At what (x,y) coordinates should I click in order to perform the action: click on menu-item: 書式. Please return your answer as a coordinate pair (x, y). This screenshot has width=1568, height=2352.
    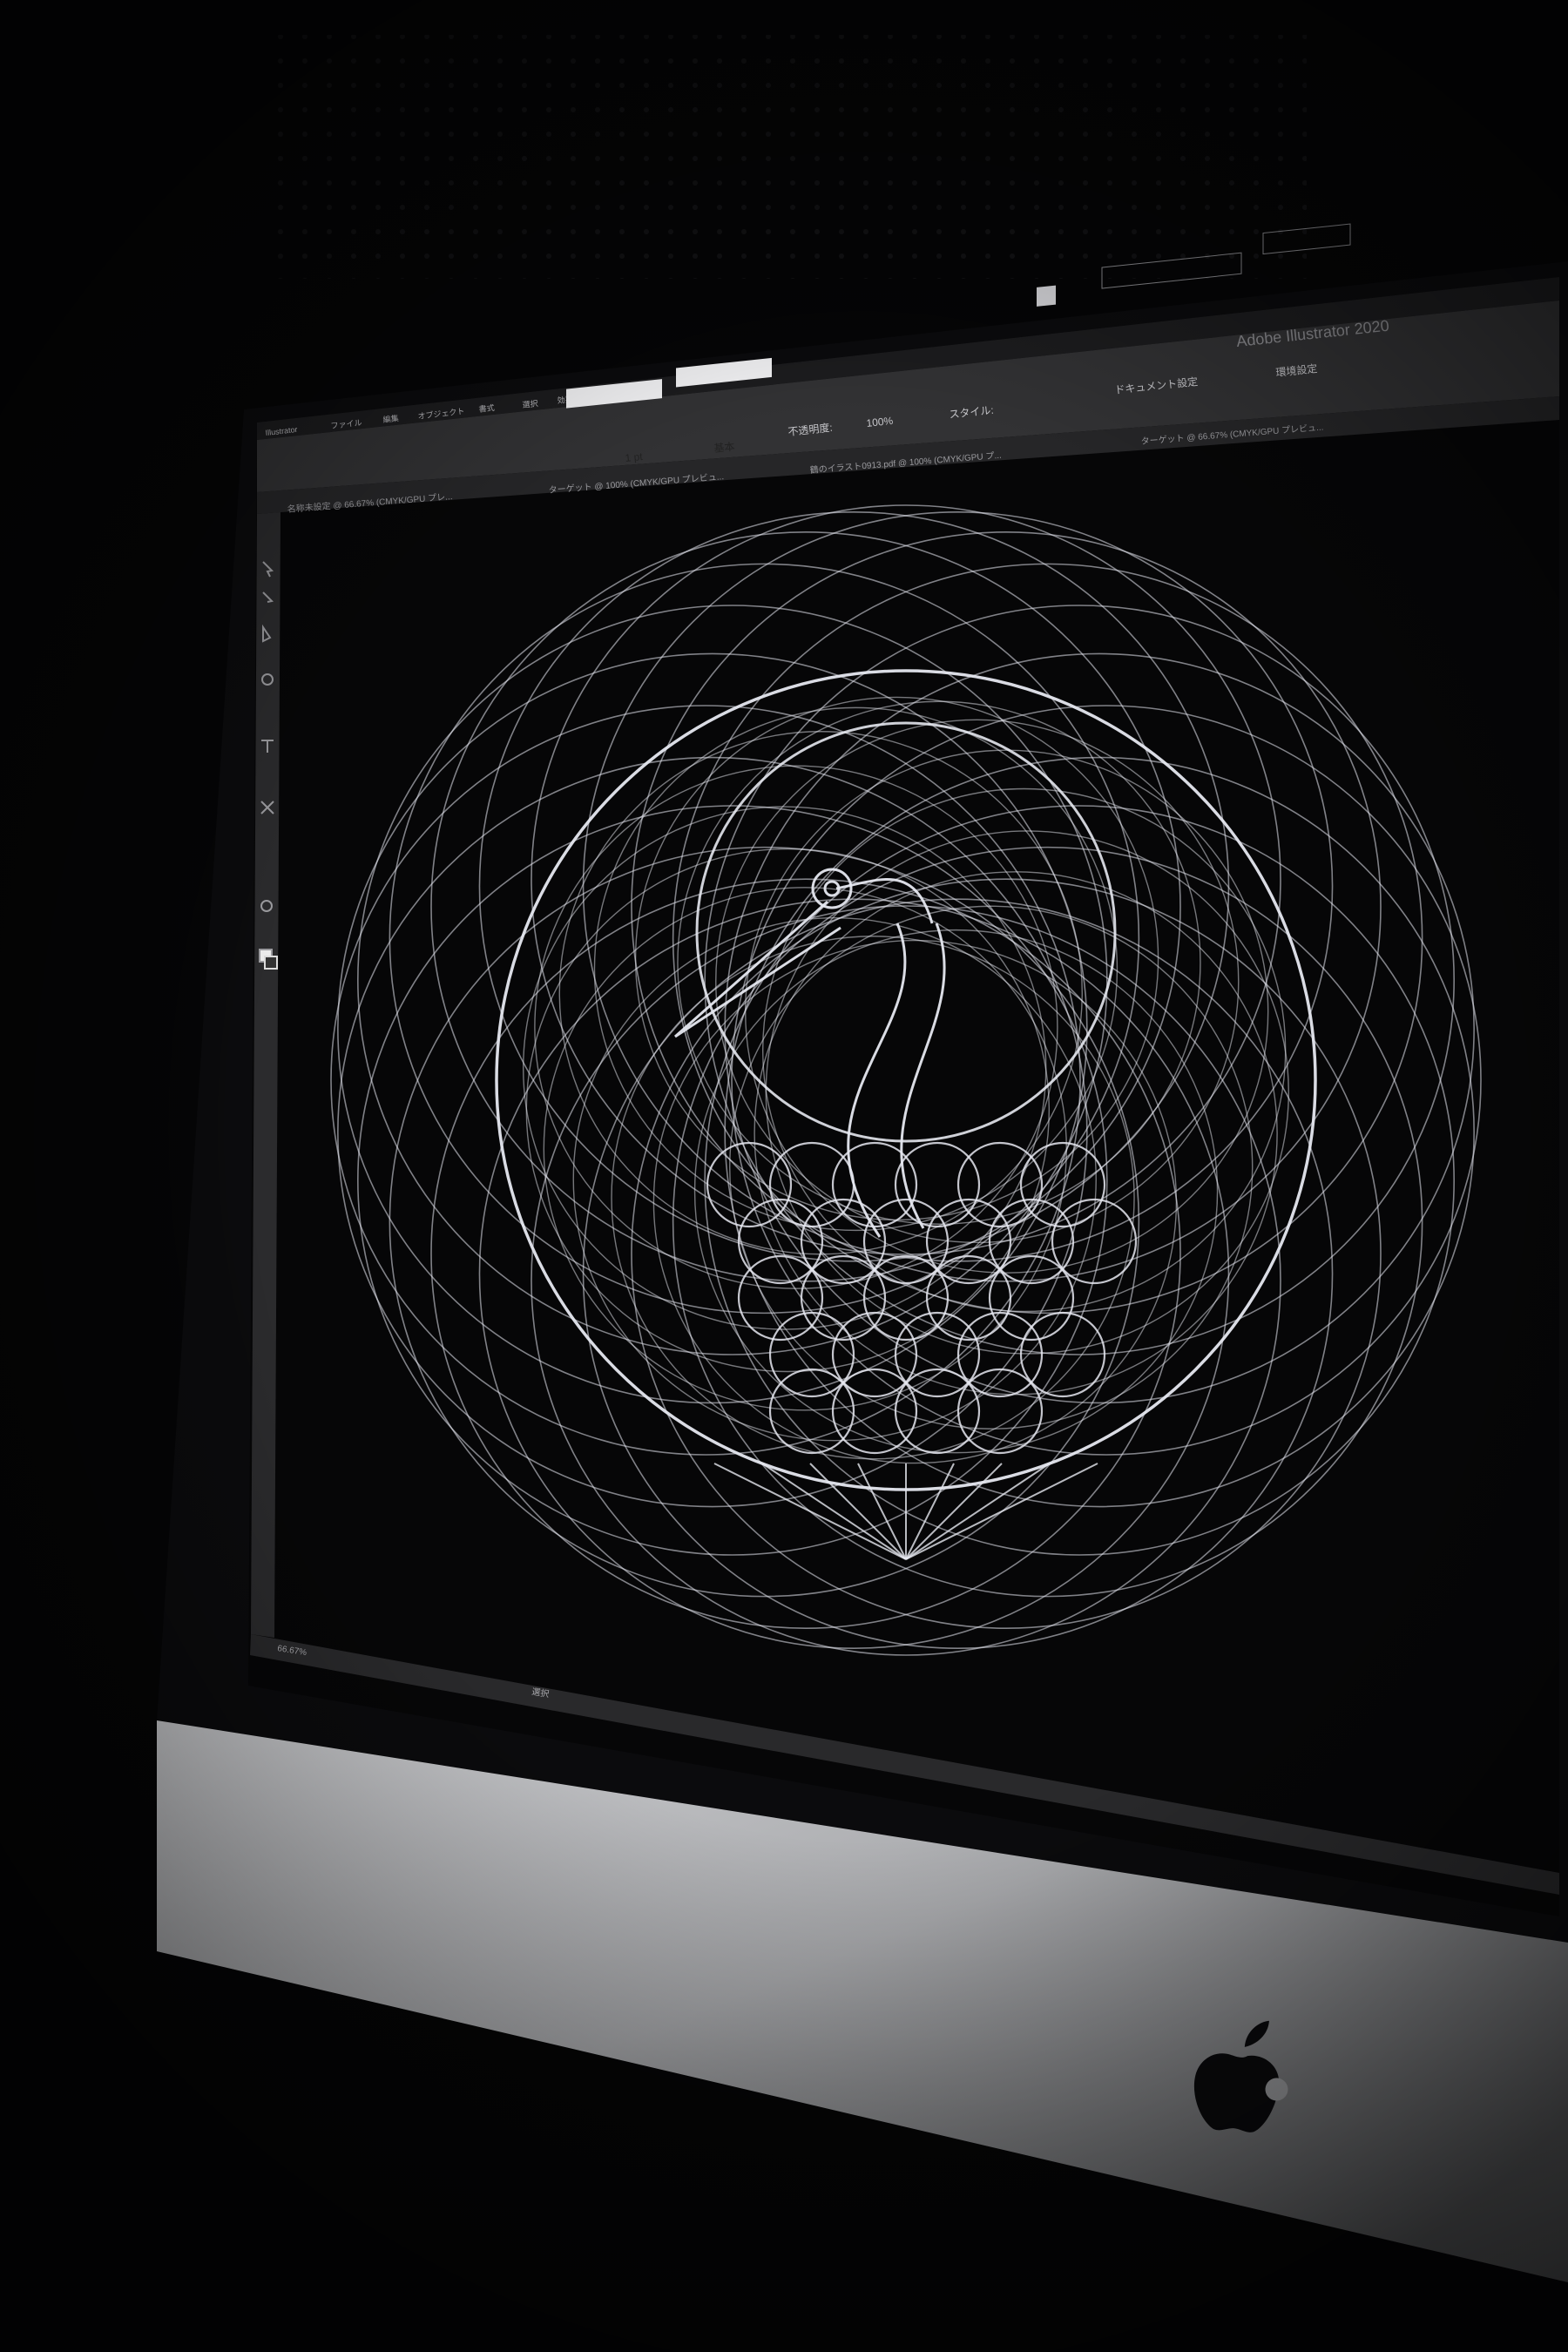
    Looking at the image, I should click on (486, 408).